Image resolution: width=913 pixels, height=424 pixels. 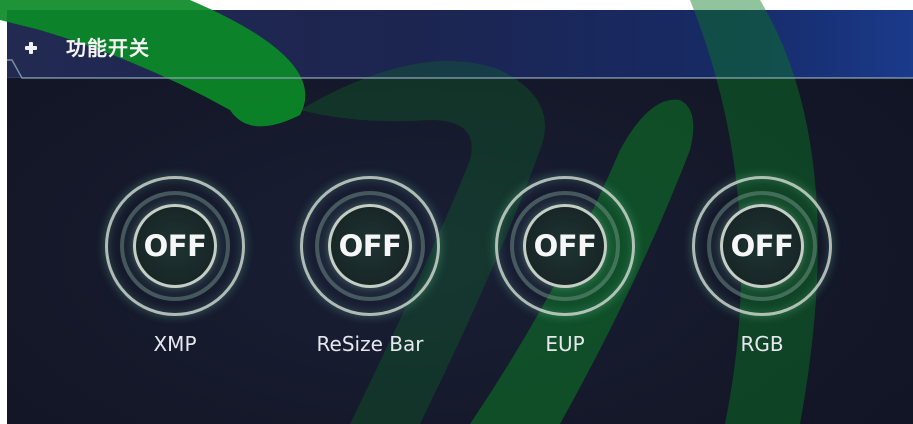 What do you see at coordinates (176, 272) in the screenshot?
I see `xmp-switch: OFF XMP` at bounding box center [176, 272].